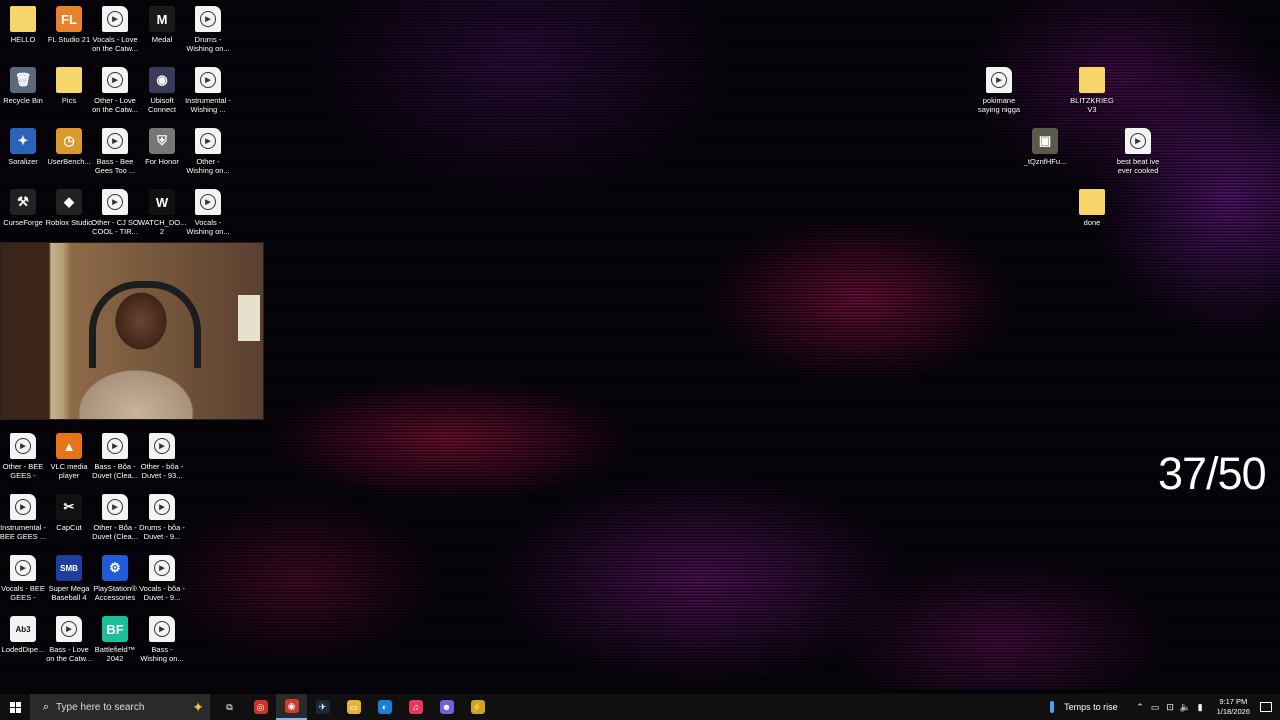 This screenshot has height=720, width=1280. What do you see at coordinates (1045, 141) in the screenshot?
I see `image-file-icon: ▣` at bounding box center [1045, 141].